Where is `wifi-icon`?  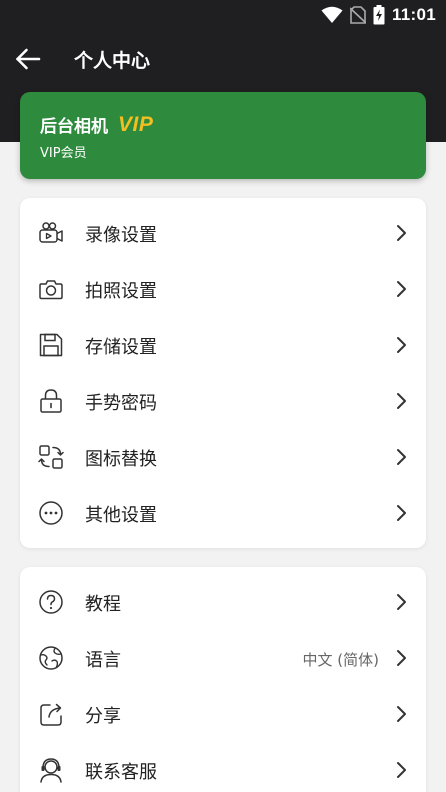 wifi-icon is located at coordinates (332, 14).